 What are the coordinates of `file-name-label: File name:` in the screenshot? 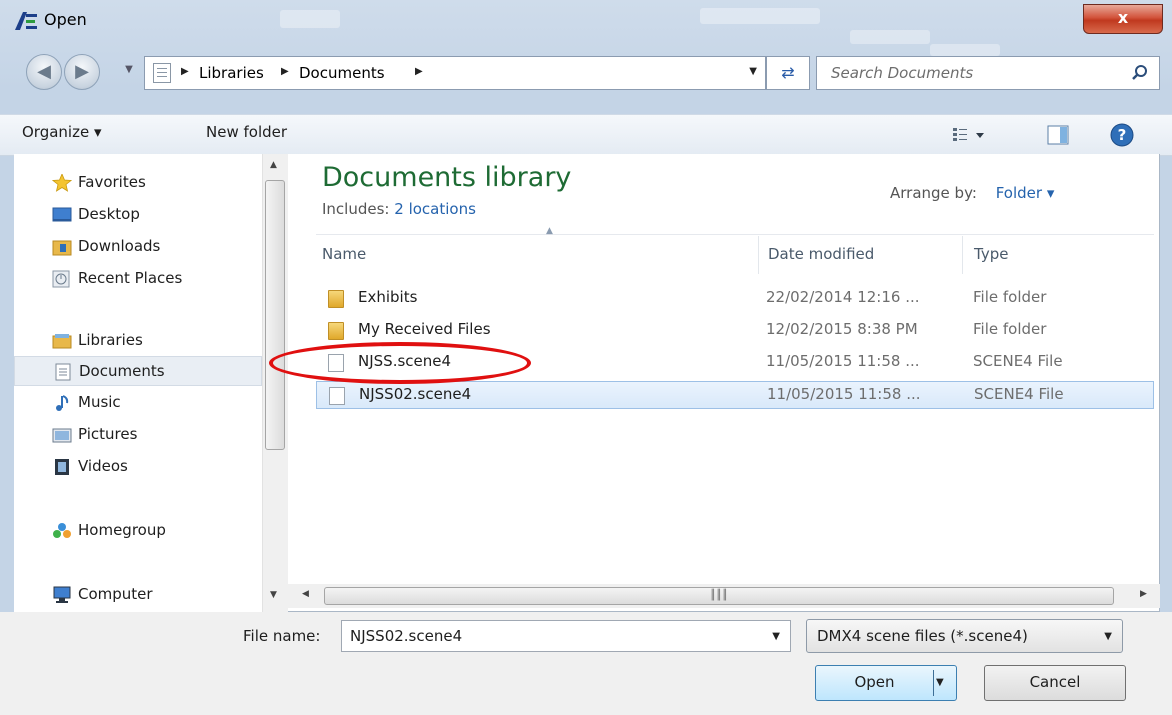 It's located at (282, 636).